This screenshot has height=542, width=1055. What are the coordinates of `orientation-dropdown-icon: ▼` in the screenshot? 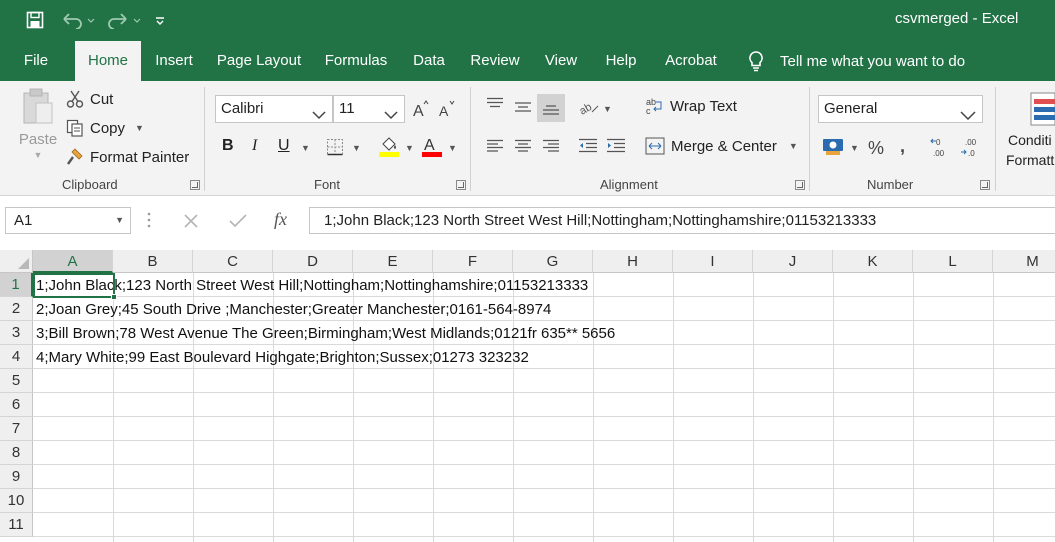 It's located at (607, 109).